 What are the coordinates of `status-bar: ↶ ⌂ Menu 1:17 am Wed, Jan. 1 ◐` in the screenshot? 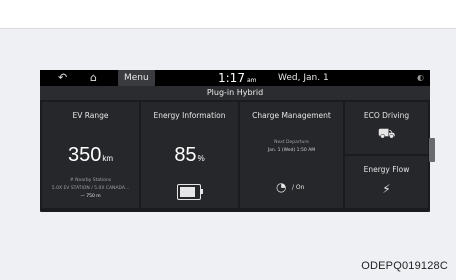 It's located at (235, 78).